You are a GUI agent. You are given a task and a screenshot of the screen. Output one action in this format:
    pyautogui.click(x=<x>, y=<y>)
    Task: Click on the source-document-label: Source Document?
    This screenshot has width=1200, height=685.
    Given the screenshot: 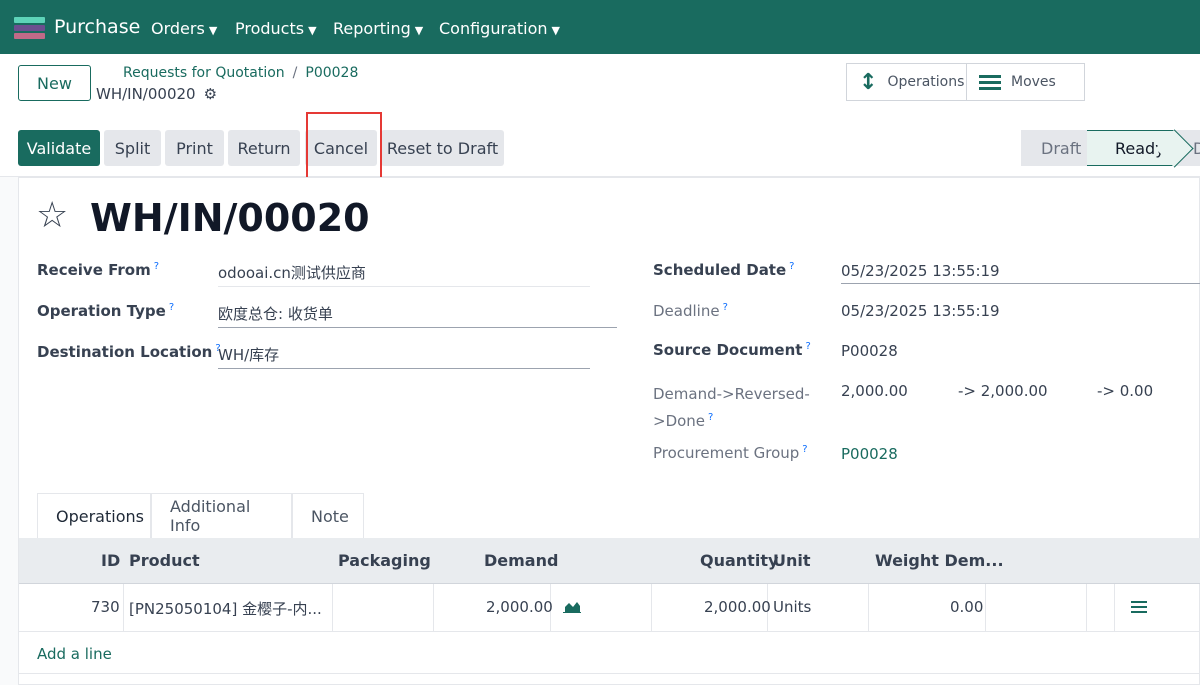 What is the action you would take?
    pyautogui.click(x=732, y=350)
    